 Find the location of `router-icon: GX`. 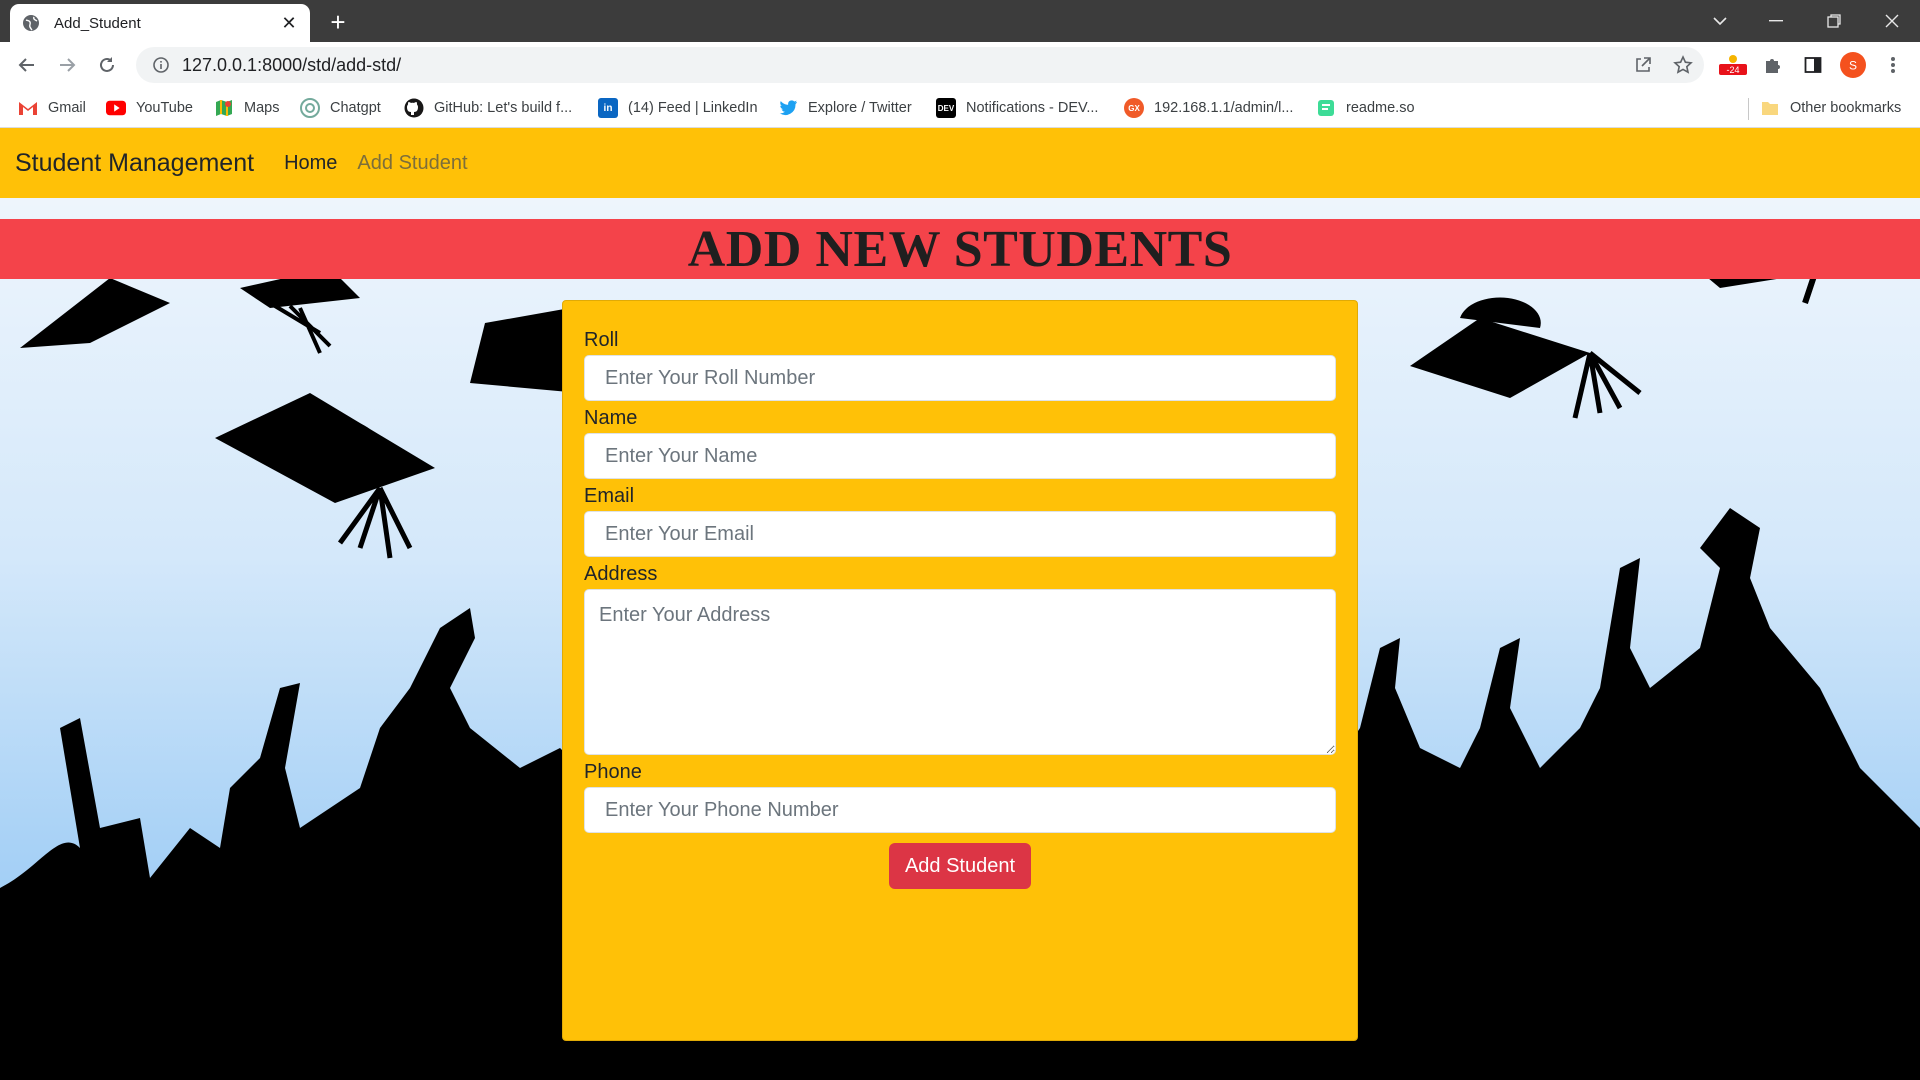

router-icon: GX is located at coordinates (1134, 108).